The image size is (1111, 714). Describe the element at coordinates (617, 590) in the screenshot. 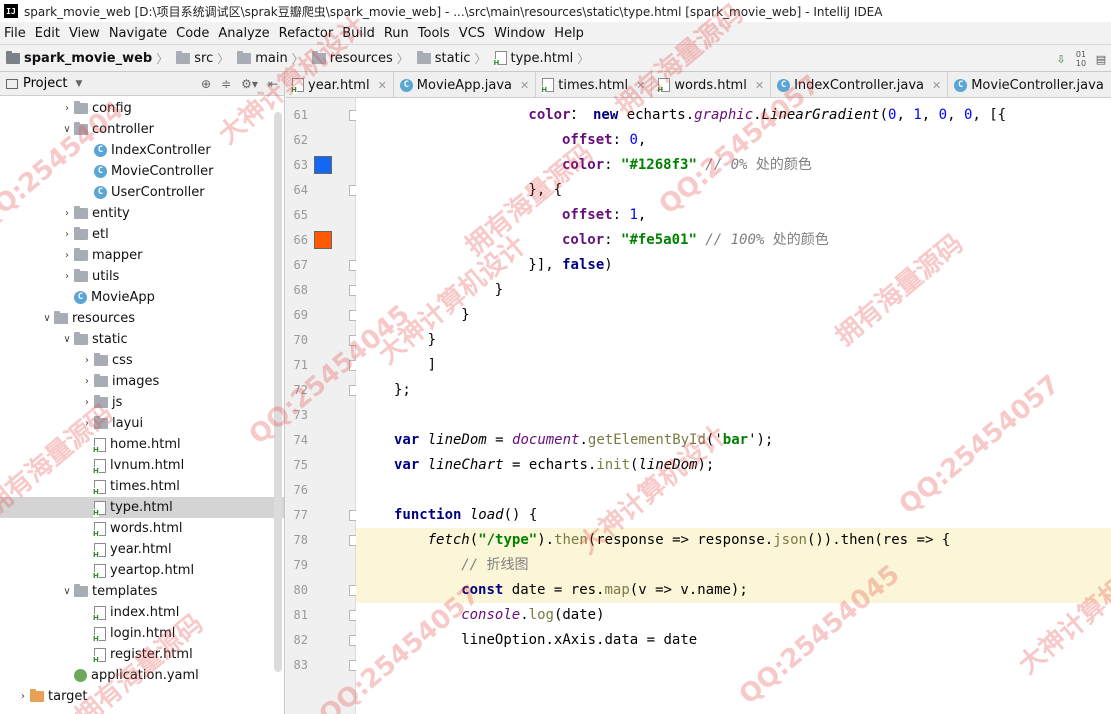

I see `code-token: map` at that location.